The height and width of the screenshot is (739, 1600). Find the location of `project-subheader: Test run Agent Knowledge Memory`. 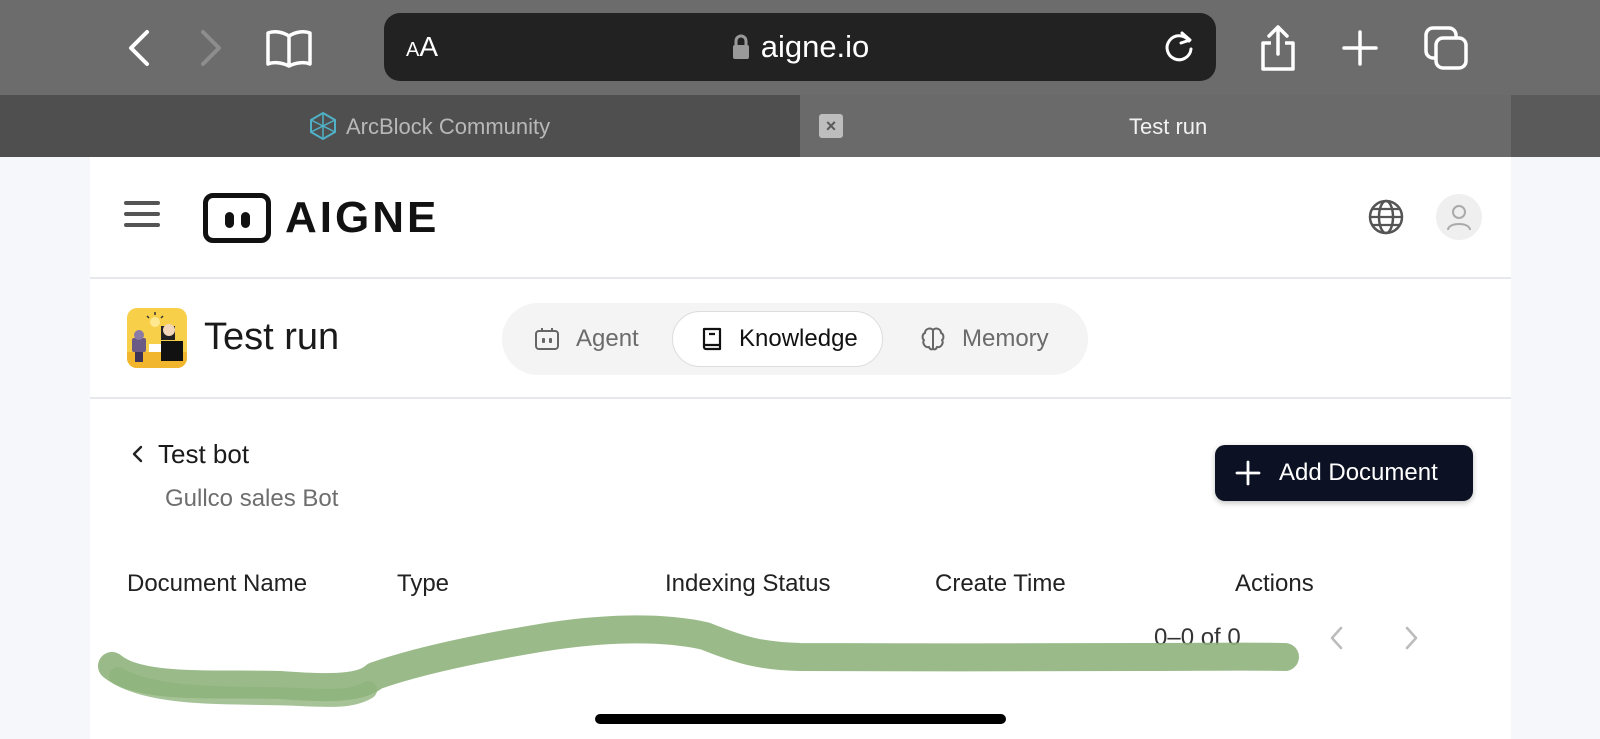

project-subheader: Test run Agent Knowledge Memory is located at coordinates (800, 339).